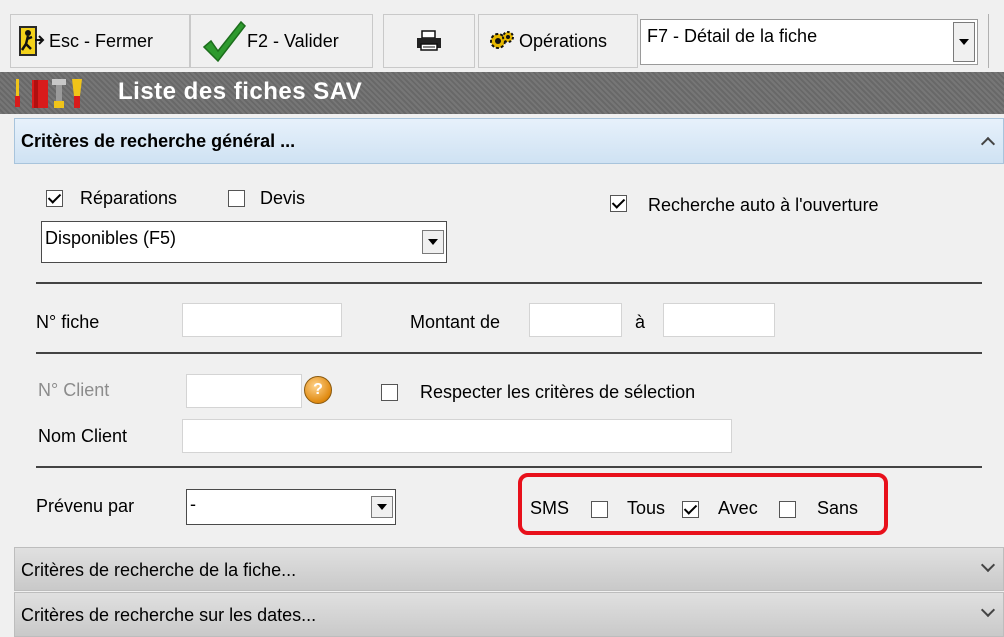  Describe the element at coordinates (719, 320) in the screenshot. I see `amount-to-input` at that location.